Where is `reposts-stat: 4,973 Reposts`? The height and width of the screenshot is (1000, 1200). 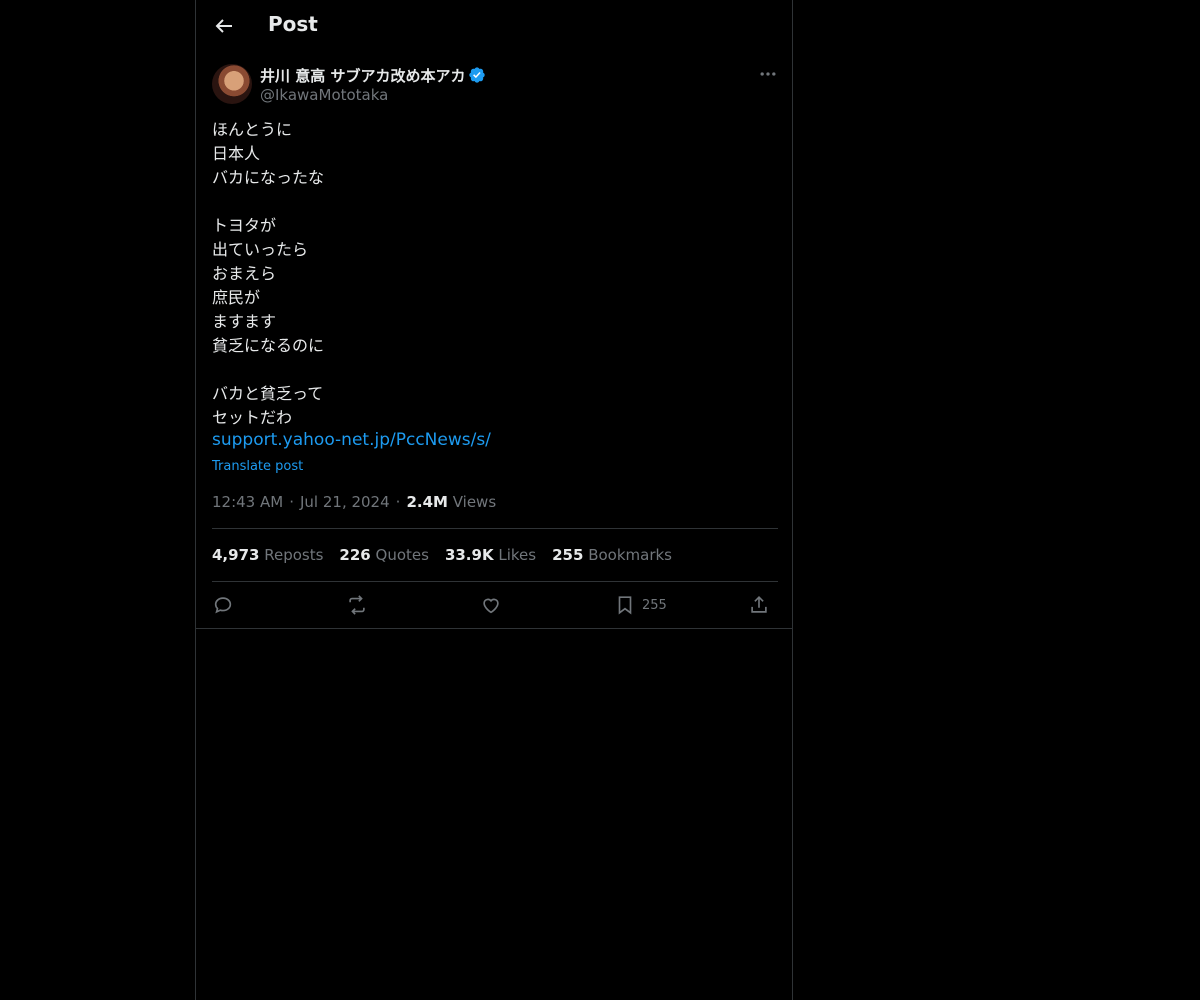 reposts-stat: 4,973 Reposts is located at coordinates (267, 555).